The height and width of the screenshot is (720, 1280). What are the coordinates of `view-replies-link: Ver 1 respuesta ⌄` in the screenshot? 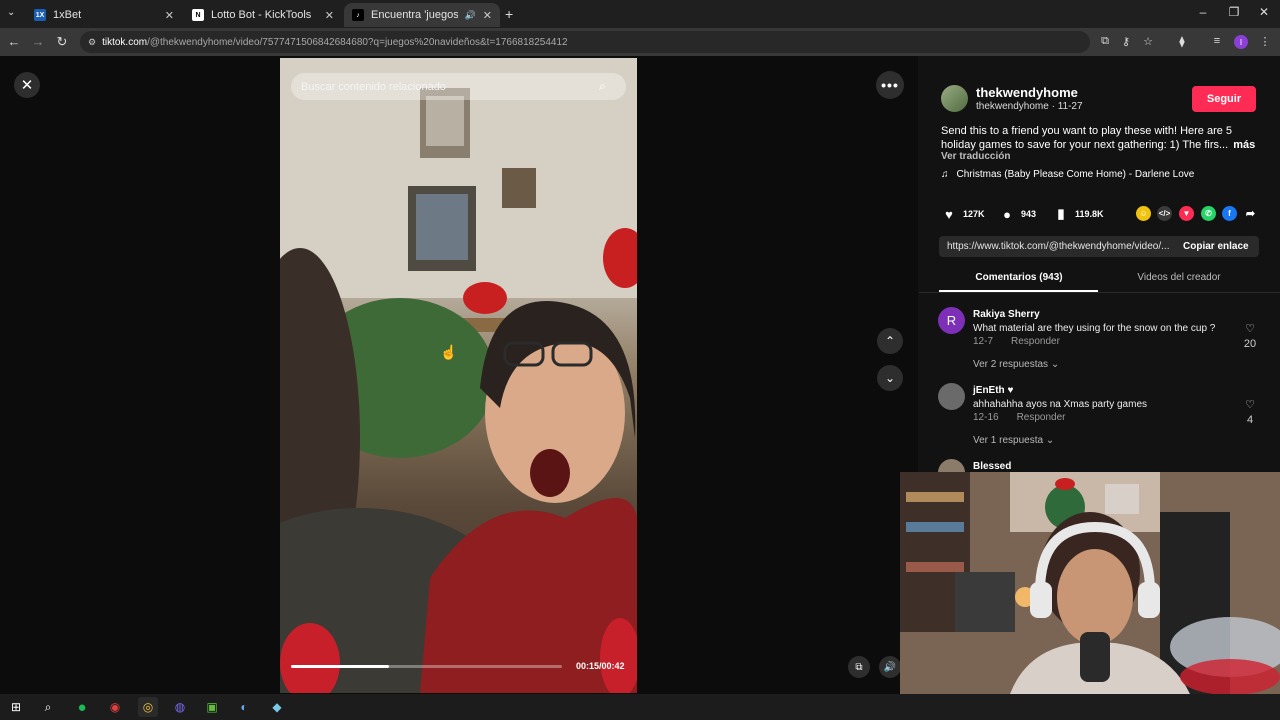 It's located at (1013, 440).